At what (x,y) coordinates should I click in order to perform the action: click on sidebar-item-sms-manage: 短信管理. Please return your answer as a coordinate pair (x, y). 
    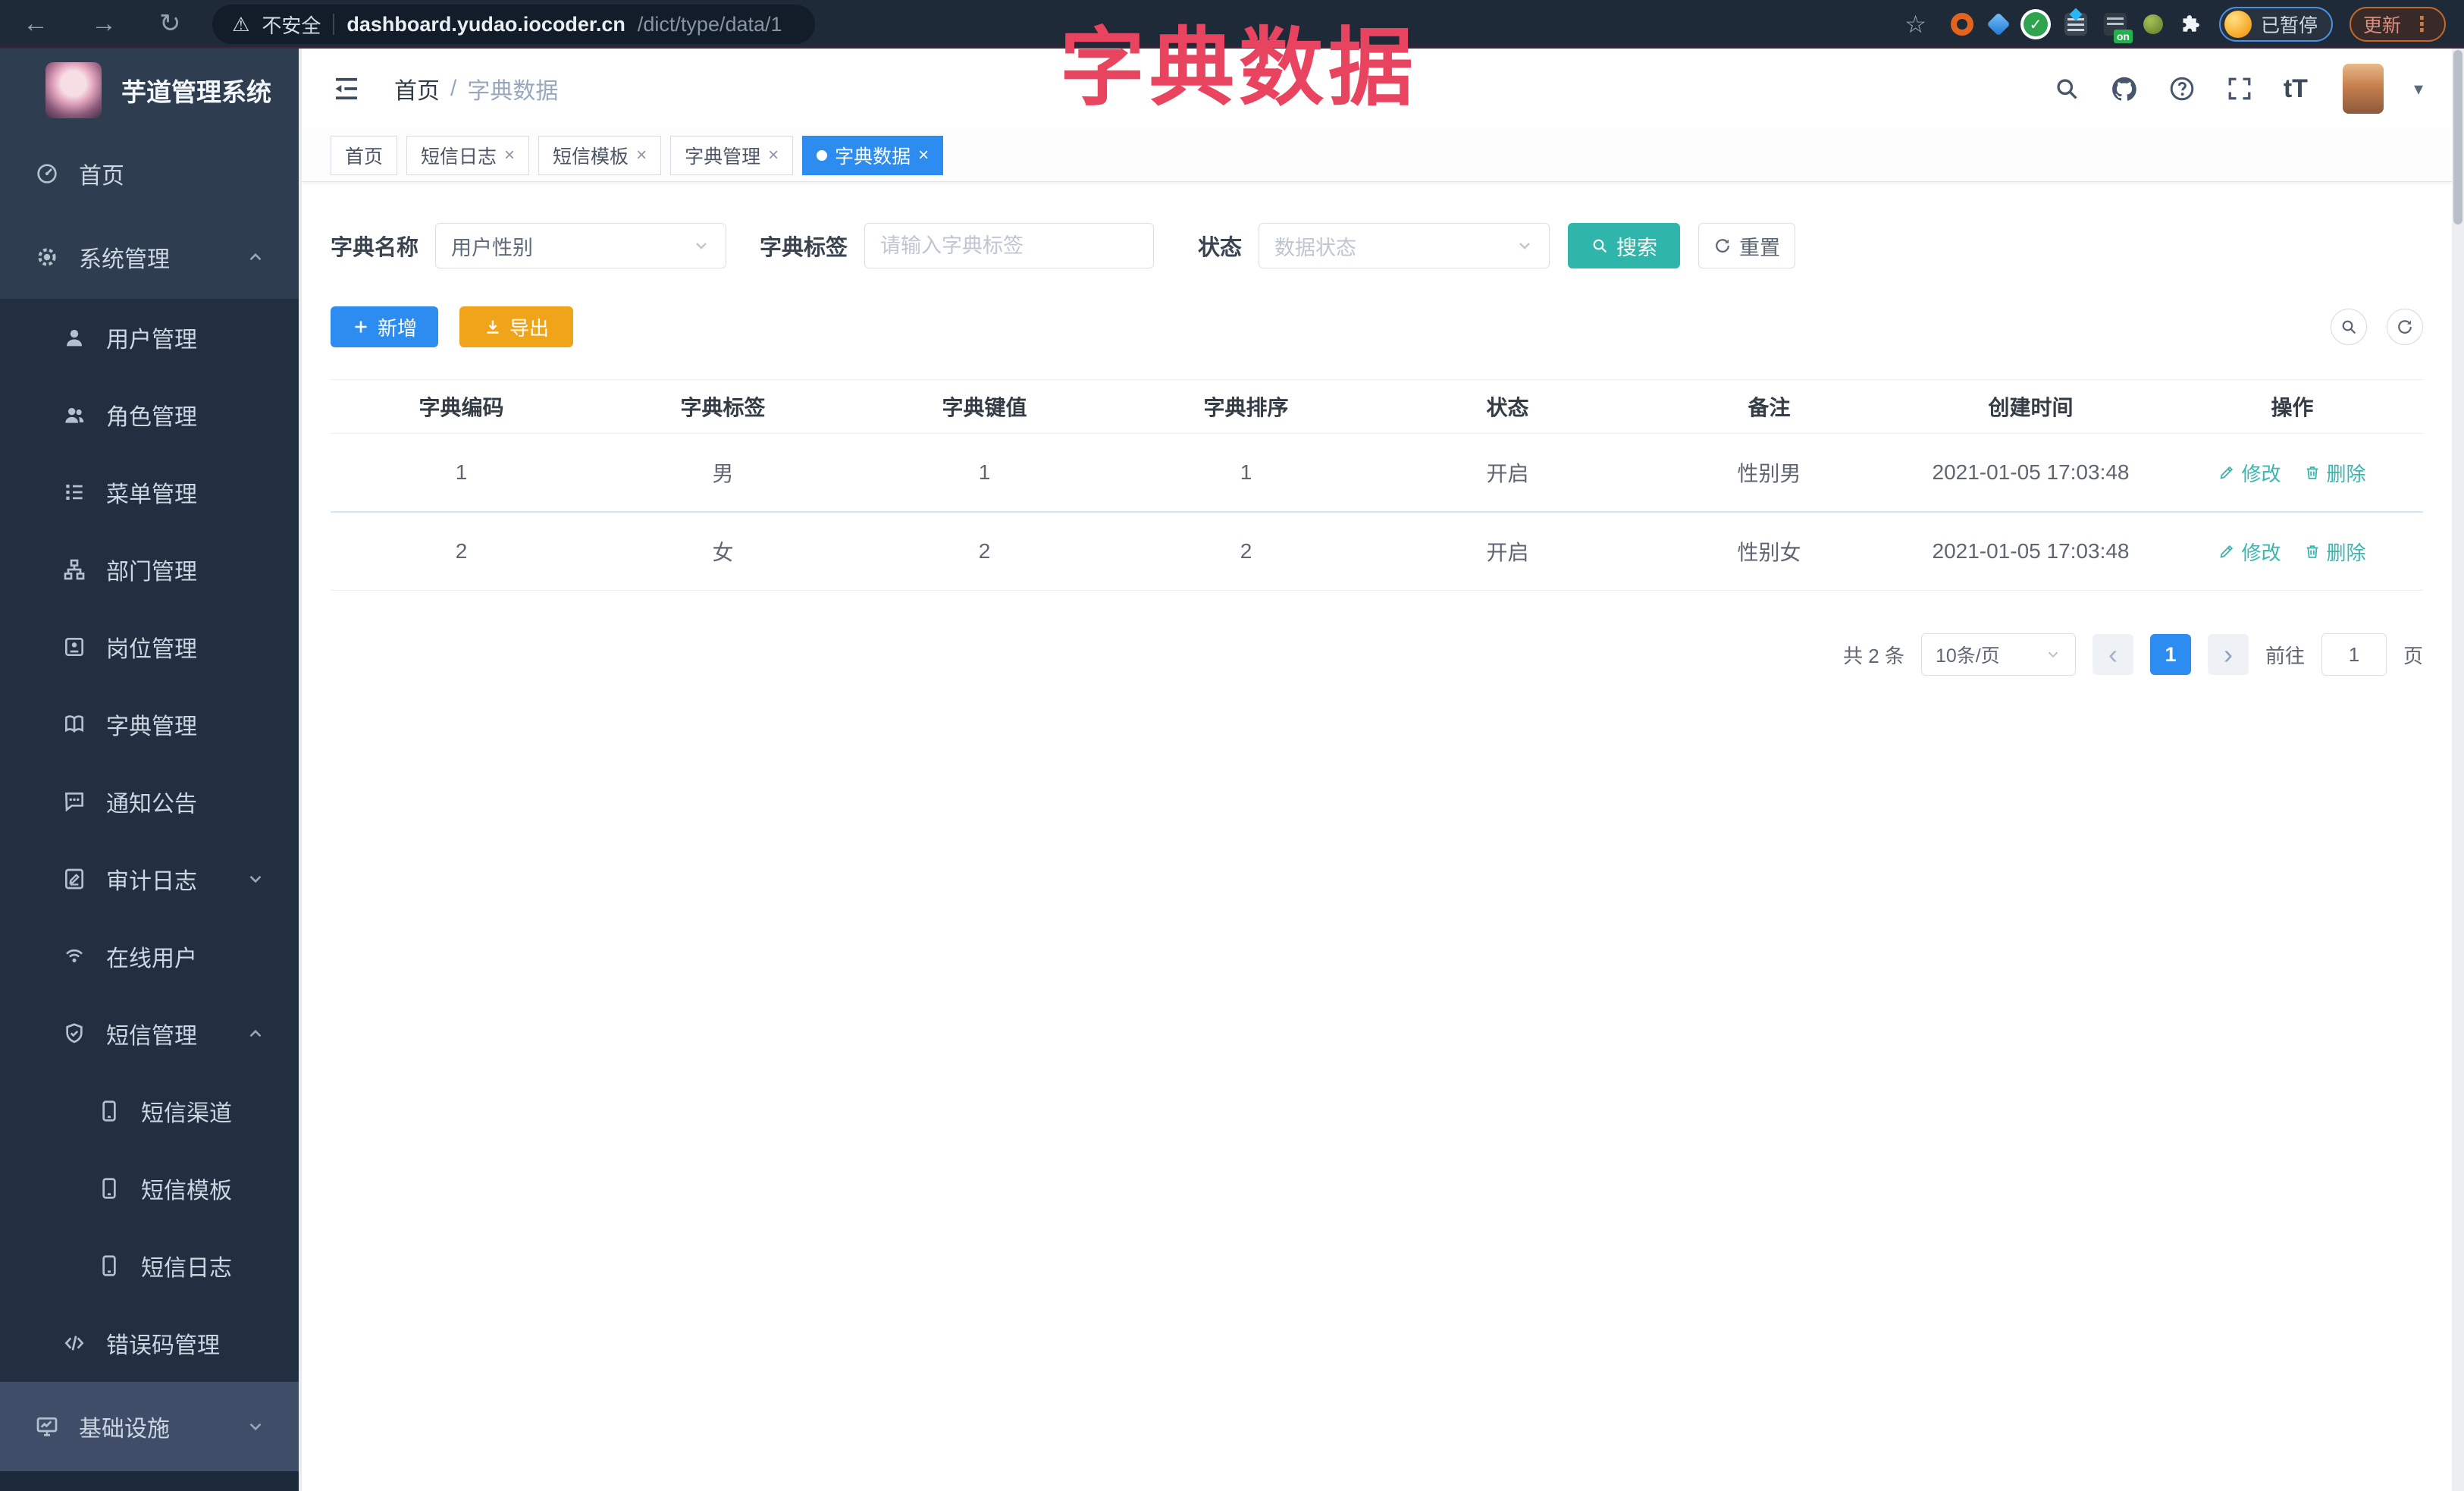
    Looking at the image, I should click on (150, 1033).